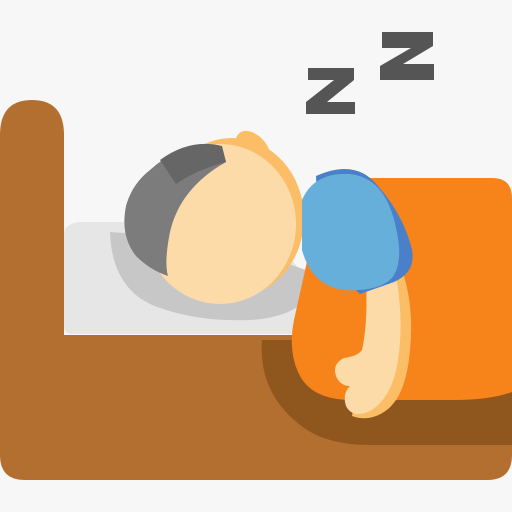  I want to click on snore-z-icon, so click(370, 73).